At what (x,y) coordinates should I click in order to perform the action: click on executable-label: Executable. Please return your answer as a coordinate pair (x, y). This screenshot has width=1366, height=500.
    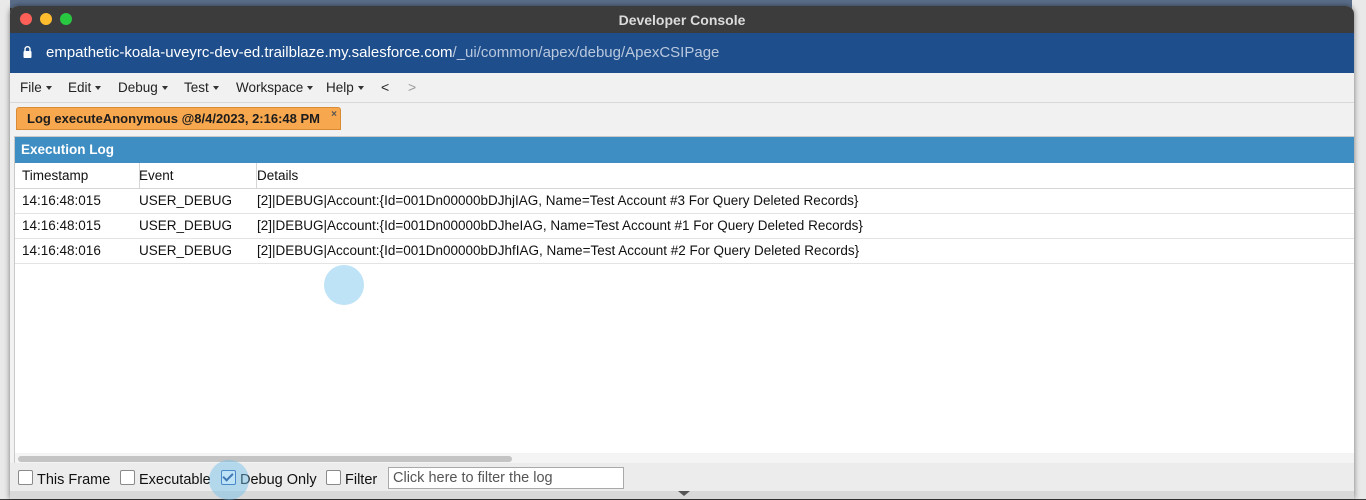
    Looking at the image, I should click on (175, 480).